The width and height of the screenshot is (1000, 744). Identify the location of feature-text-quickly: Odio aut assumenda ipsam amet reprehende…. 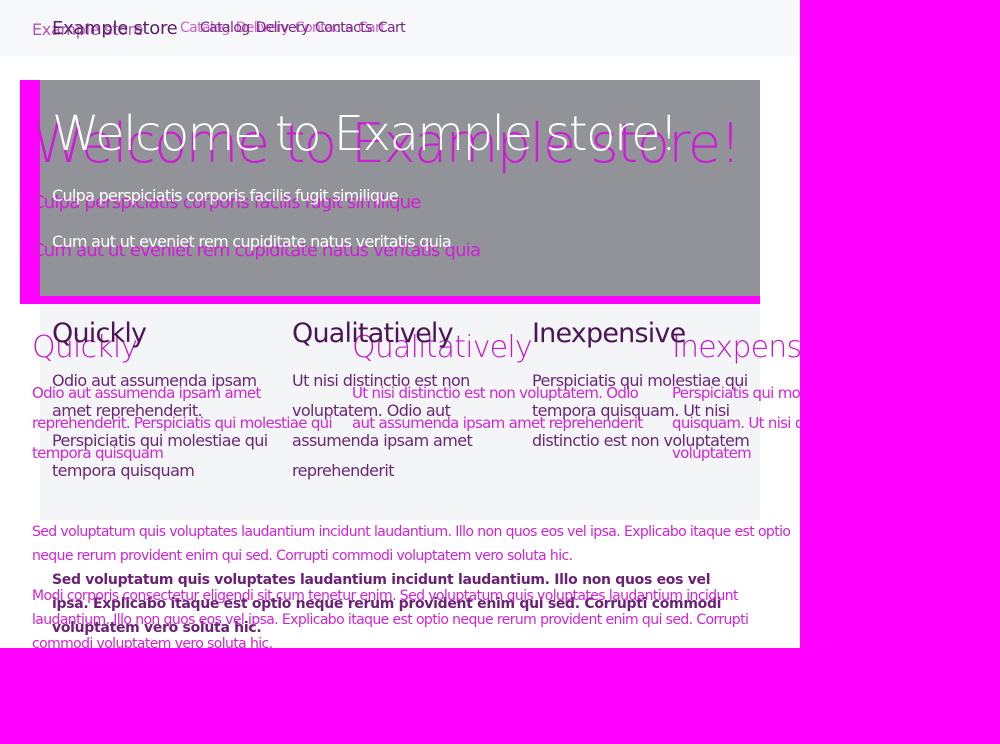
(160, 425).